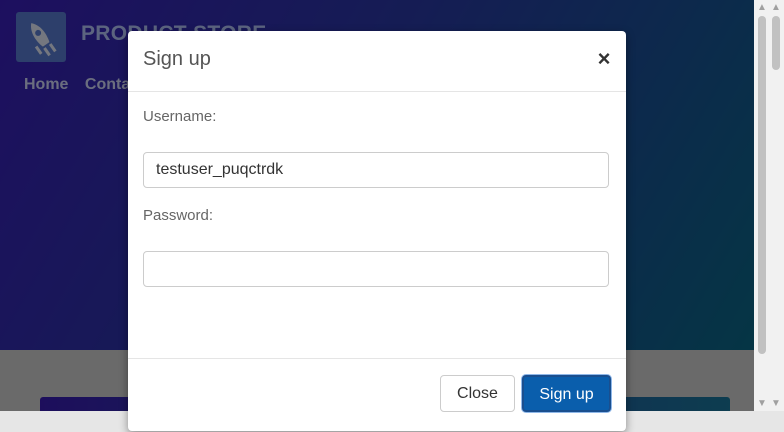 This screenshot has width=784, height=432. What do you see at coordinates (377, 395) in the screenshot?
I see `modal-footer: Close Sign up` at bounding box center [377, 395].